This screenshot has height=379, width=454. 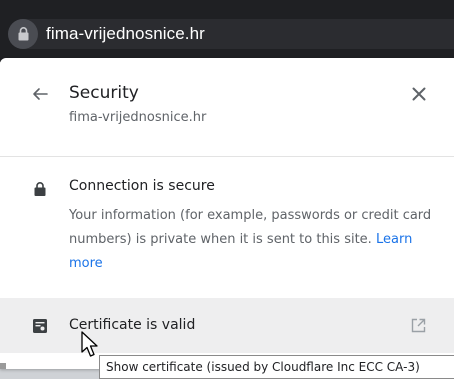 What do you see at coordinates (231, 34) in the screenshot?
I see `omnibox: fima-vrijednosnice.hr` at bounding box center [231, 34].